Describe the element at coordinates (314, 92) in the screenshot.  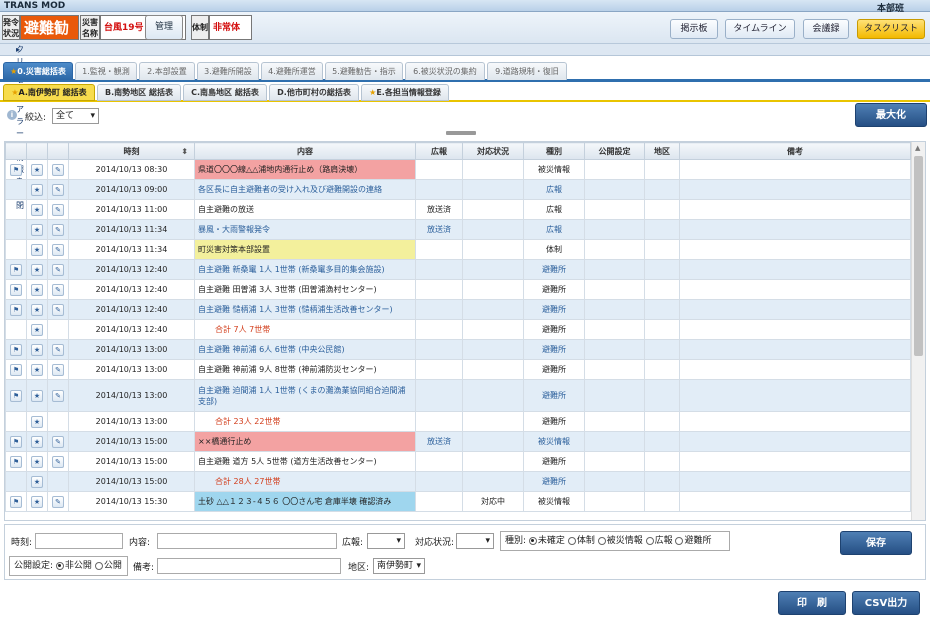
I see `subtab-other: D.他市町村の総括表` at that location.